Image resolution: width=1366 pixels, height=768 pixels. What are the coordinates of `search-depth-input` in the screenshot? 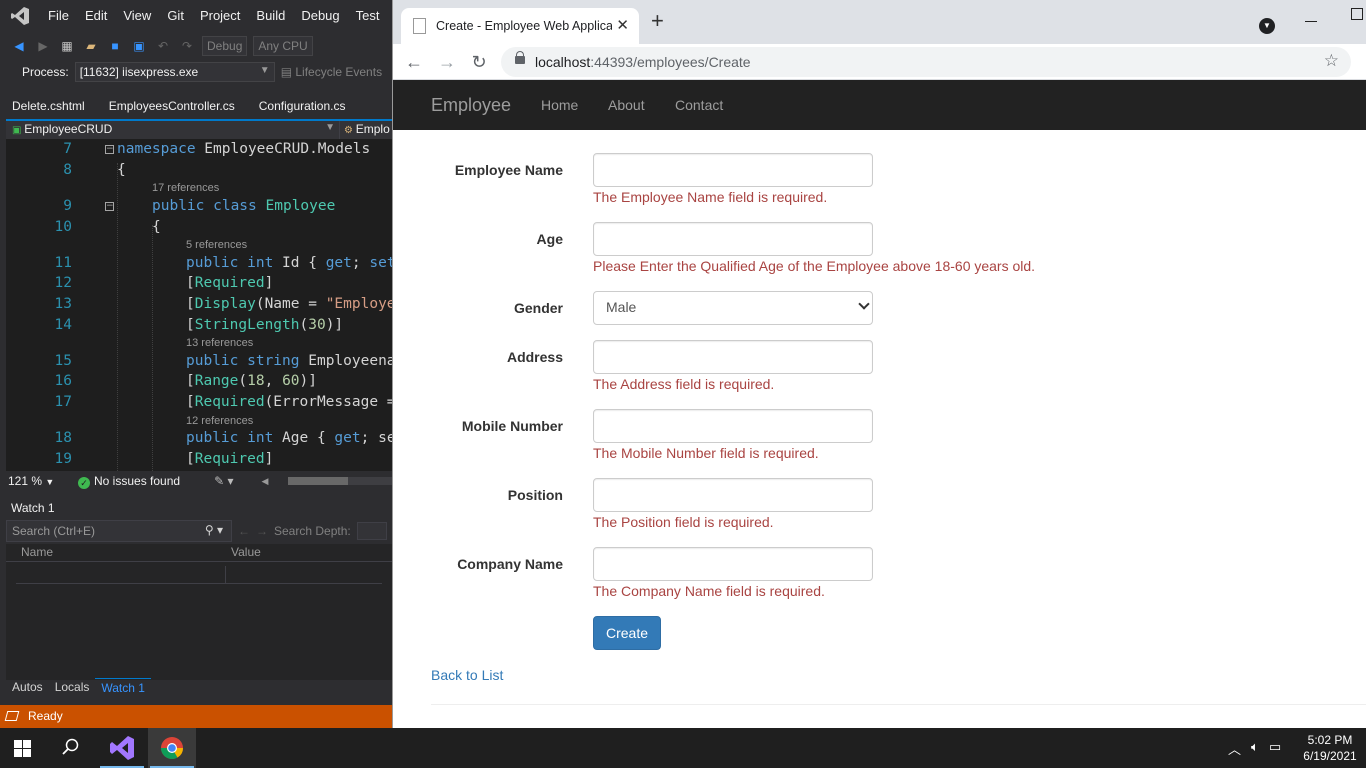 It's located at (371, 531).